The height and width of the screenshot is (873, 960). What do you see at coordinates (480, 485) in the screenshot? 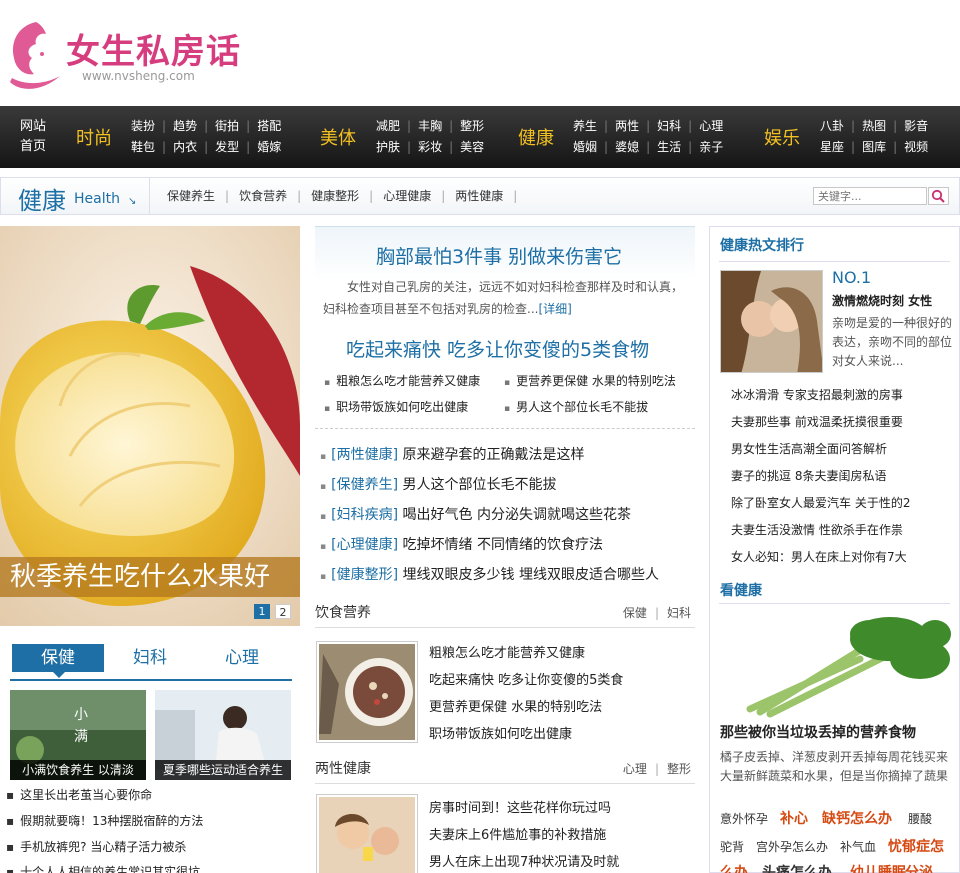
I see `tagged-text: 男人这个部位长毛不能拔` at bounding box center [480, 485].